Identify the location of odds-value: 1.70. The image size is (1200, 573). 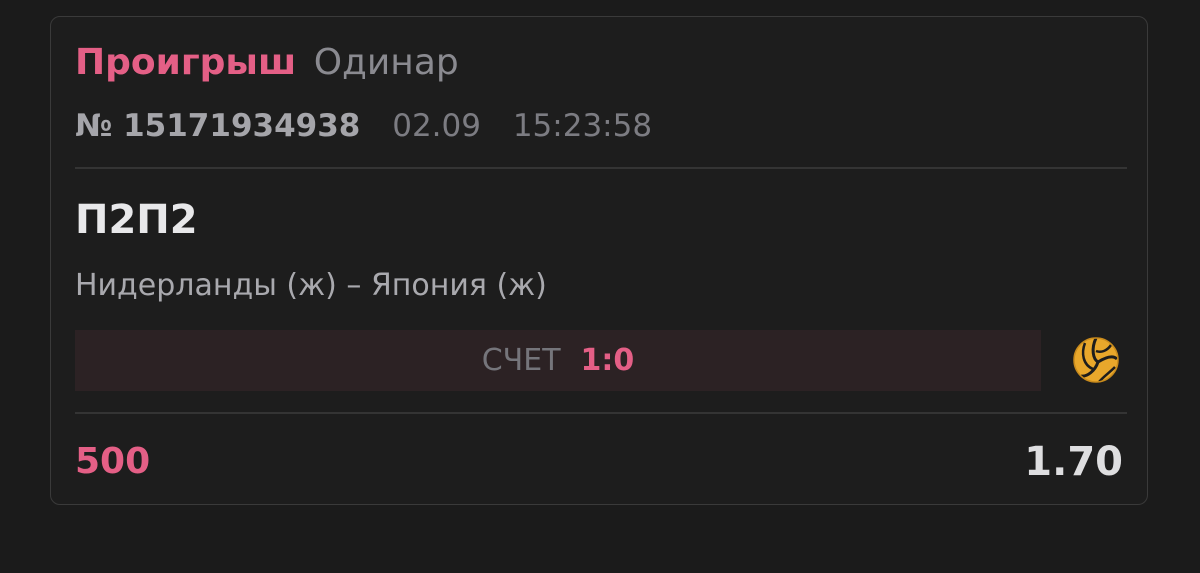
(1073, 462).